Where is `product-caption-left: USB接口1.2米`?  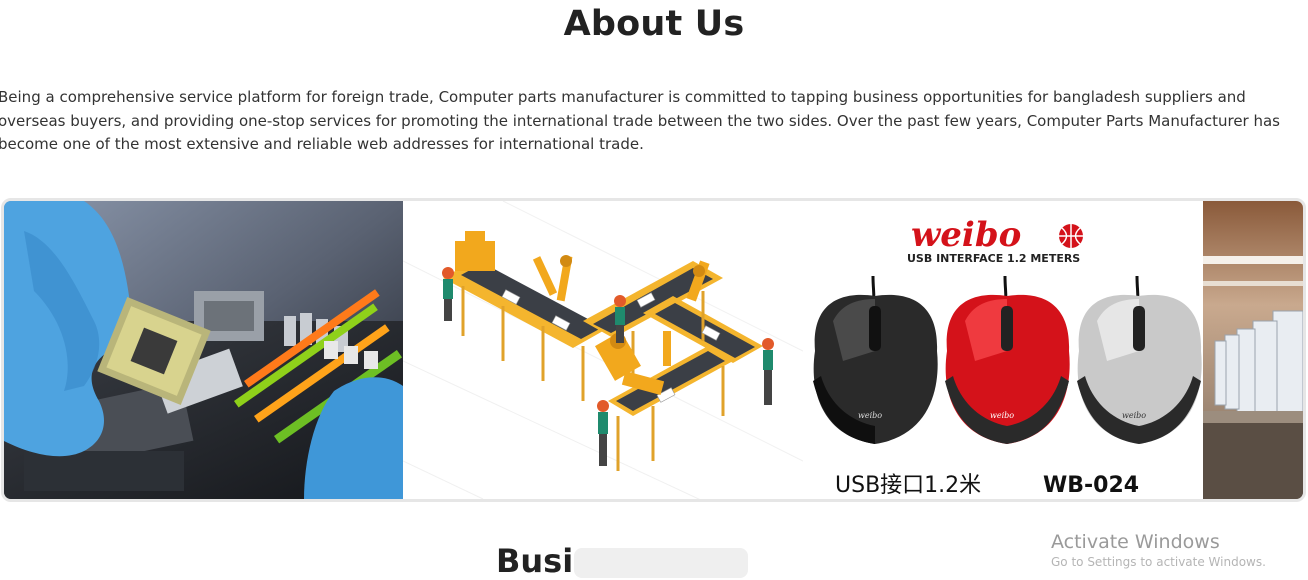
product-caption-left: USB接口1.2米 is located at coordinates (908, 485).